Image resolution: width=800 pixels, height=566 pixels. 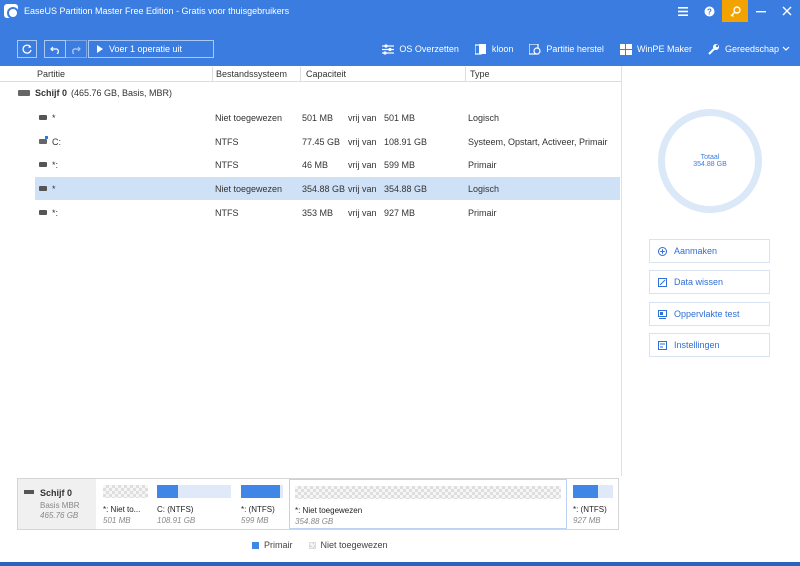 I want to click on os-transfer-icon, so click(x=388, y=49).